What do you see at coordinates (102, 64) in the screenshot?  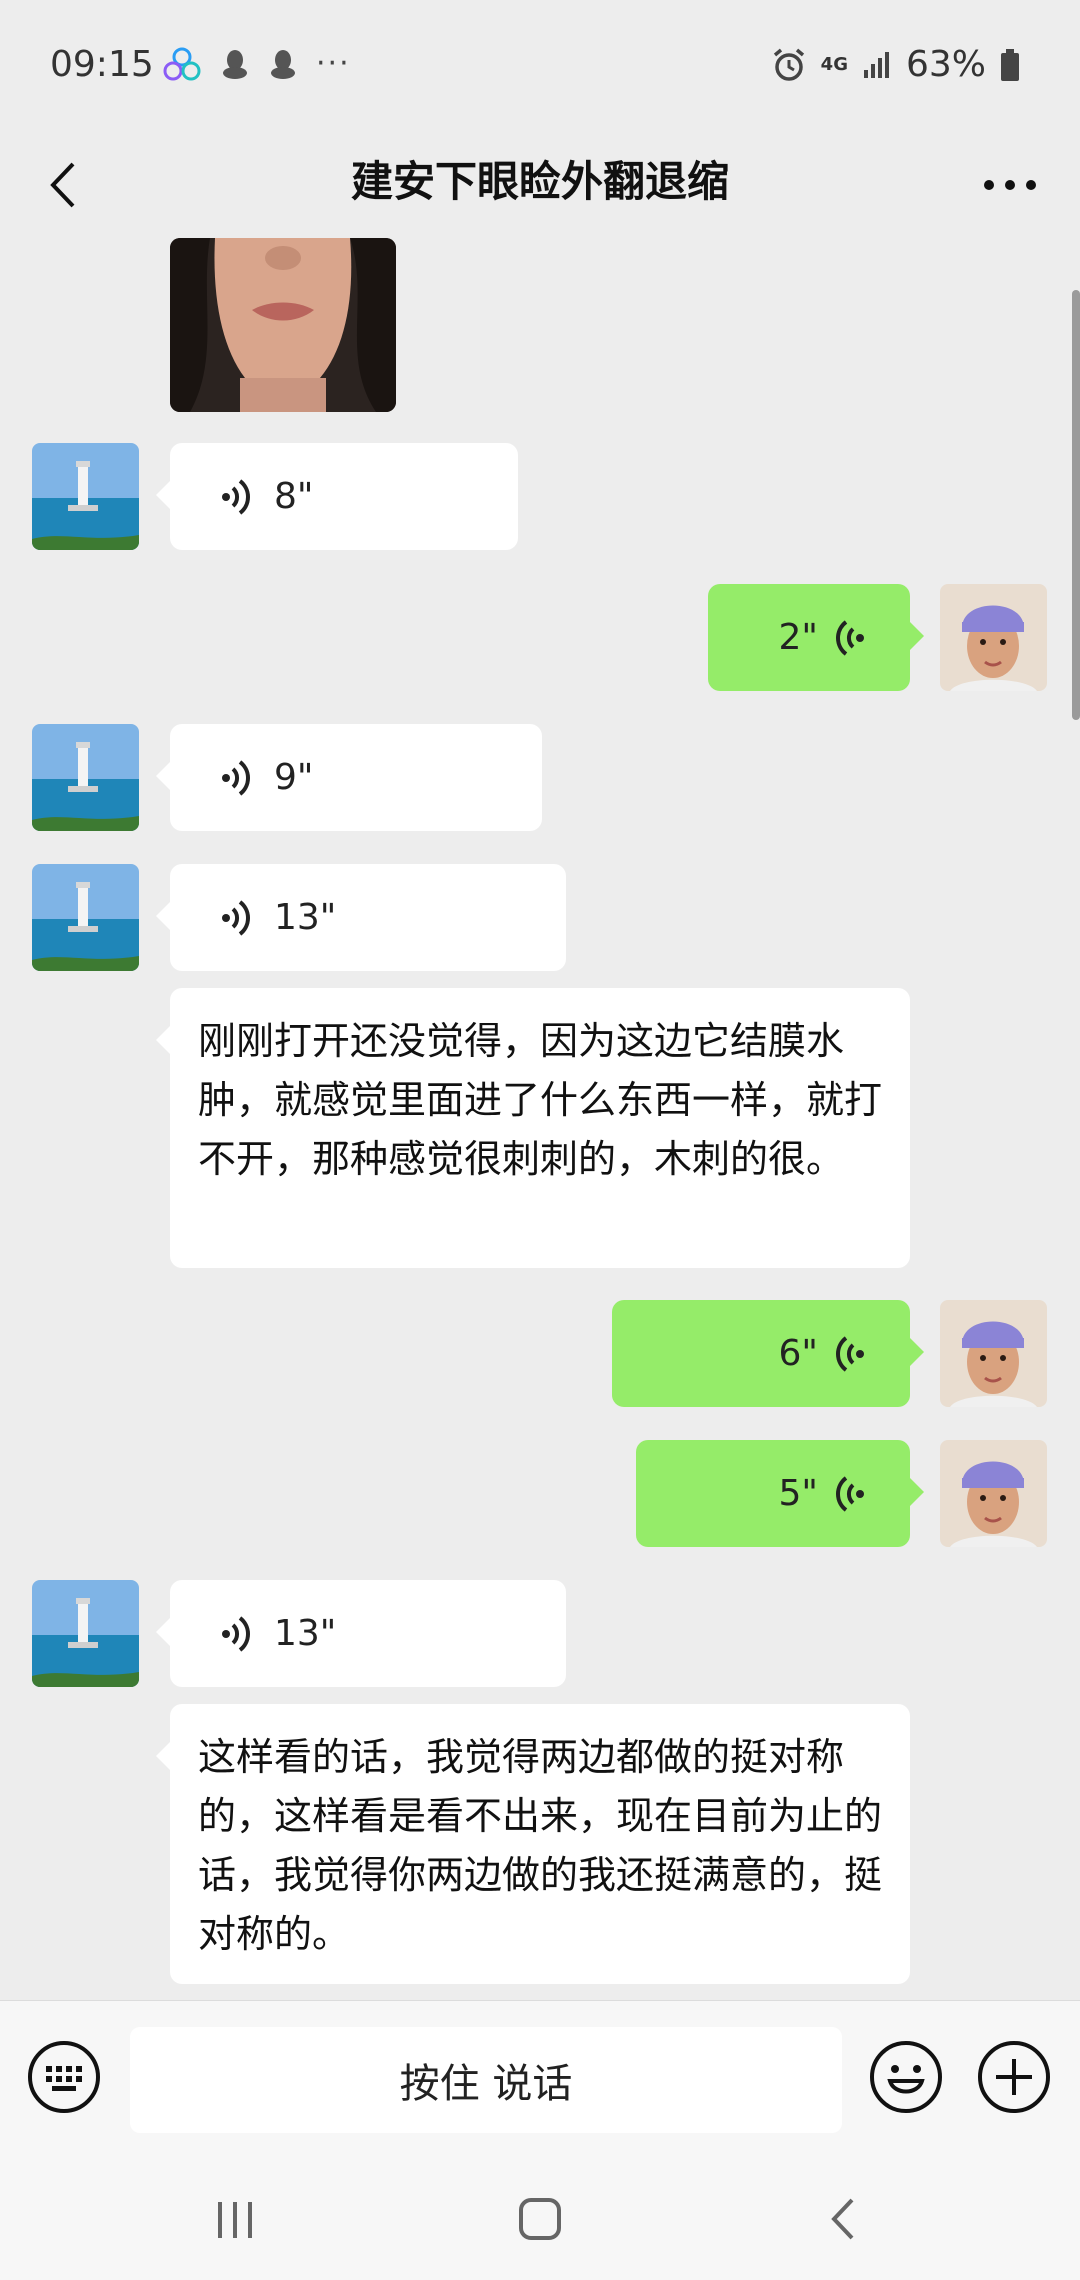 I see `status-time: 09:15` at bounding box center [102, 64].